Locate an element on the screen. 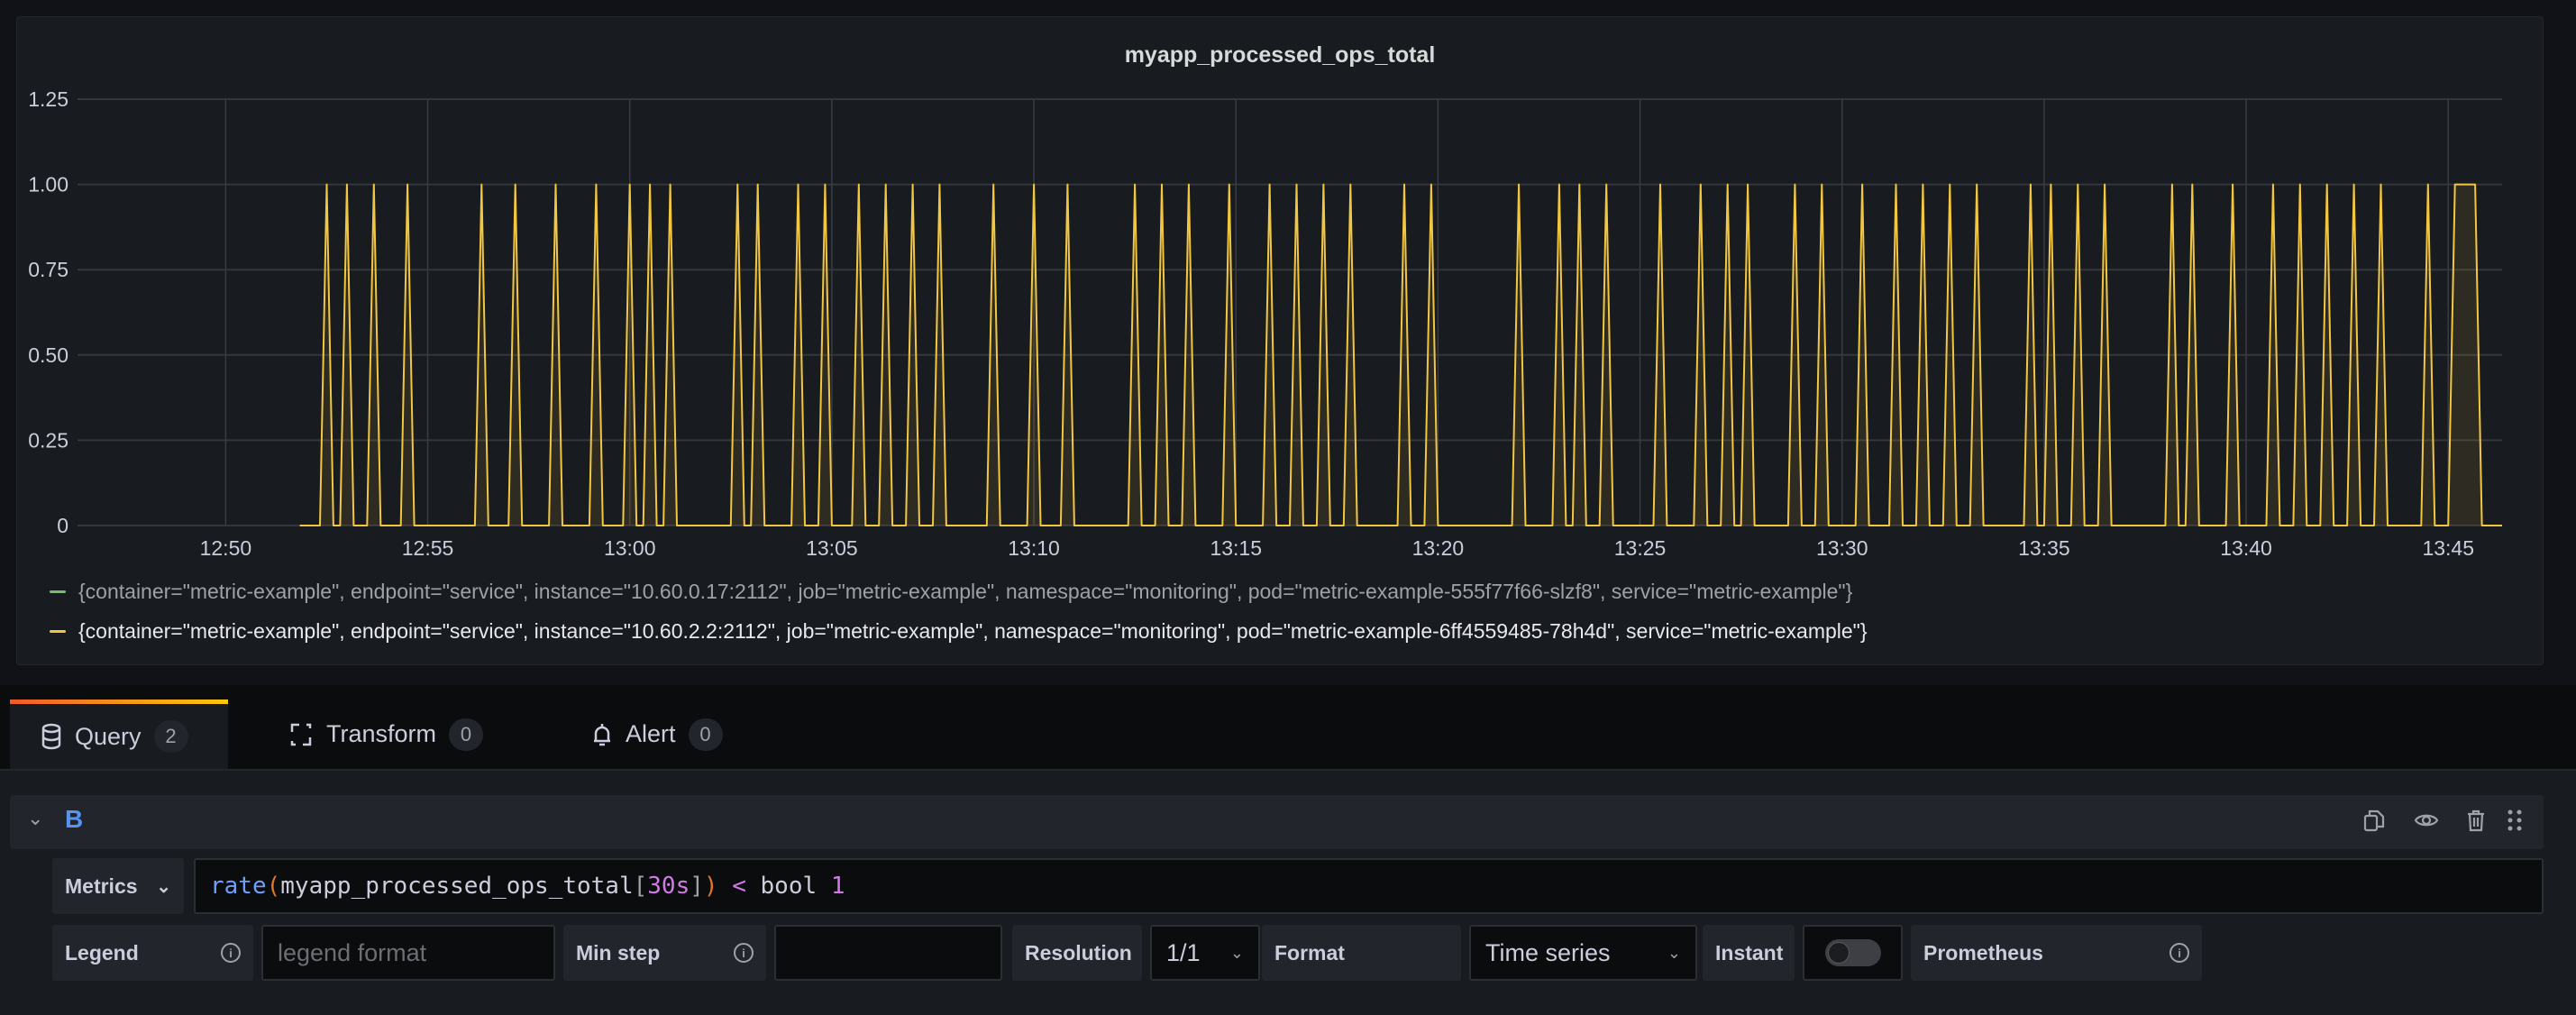  x-tick-label: 13:10 is located at coordinates (1034, 548).